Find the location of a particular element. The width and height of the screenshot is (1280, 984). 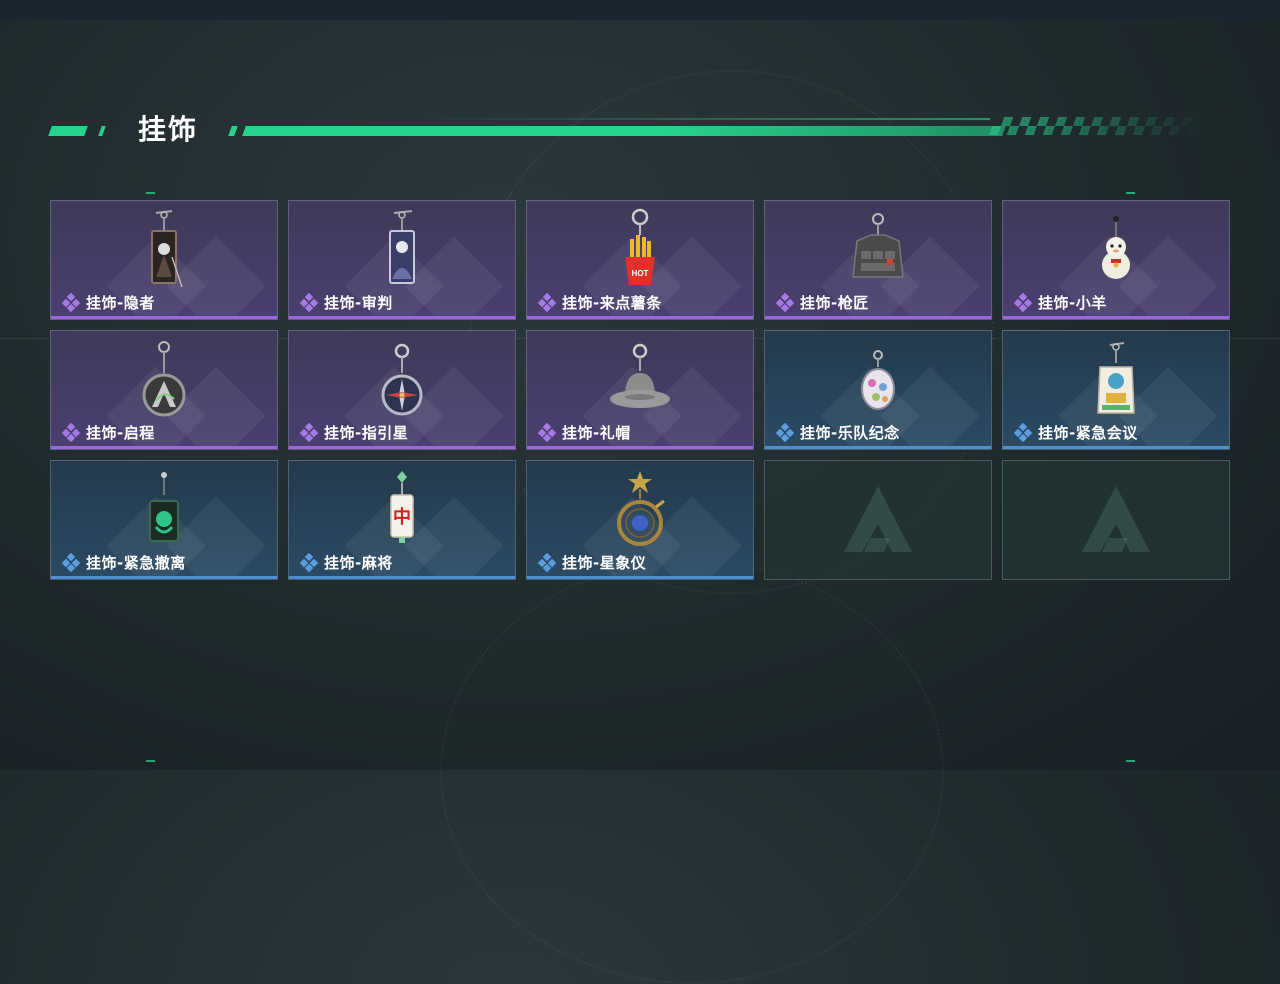

charm-card-hermit: 挂饰-隐者 is located at coordinates (164, 260).